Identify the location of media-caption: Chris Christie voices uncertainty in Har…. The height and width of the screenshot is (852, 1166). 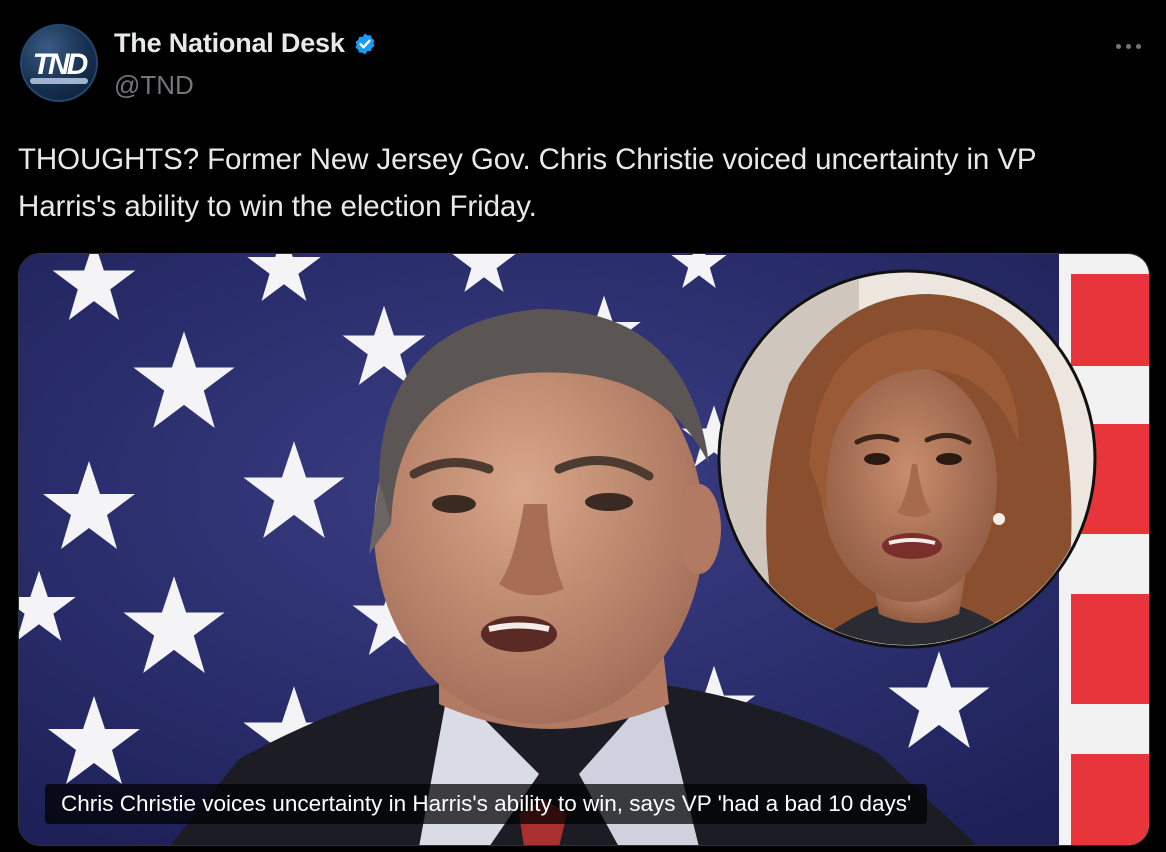
(486, 804).